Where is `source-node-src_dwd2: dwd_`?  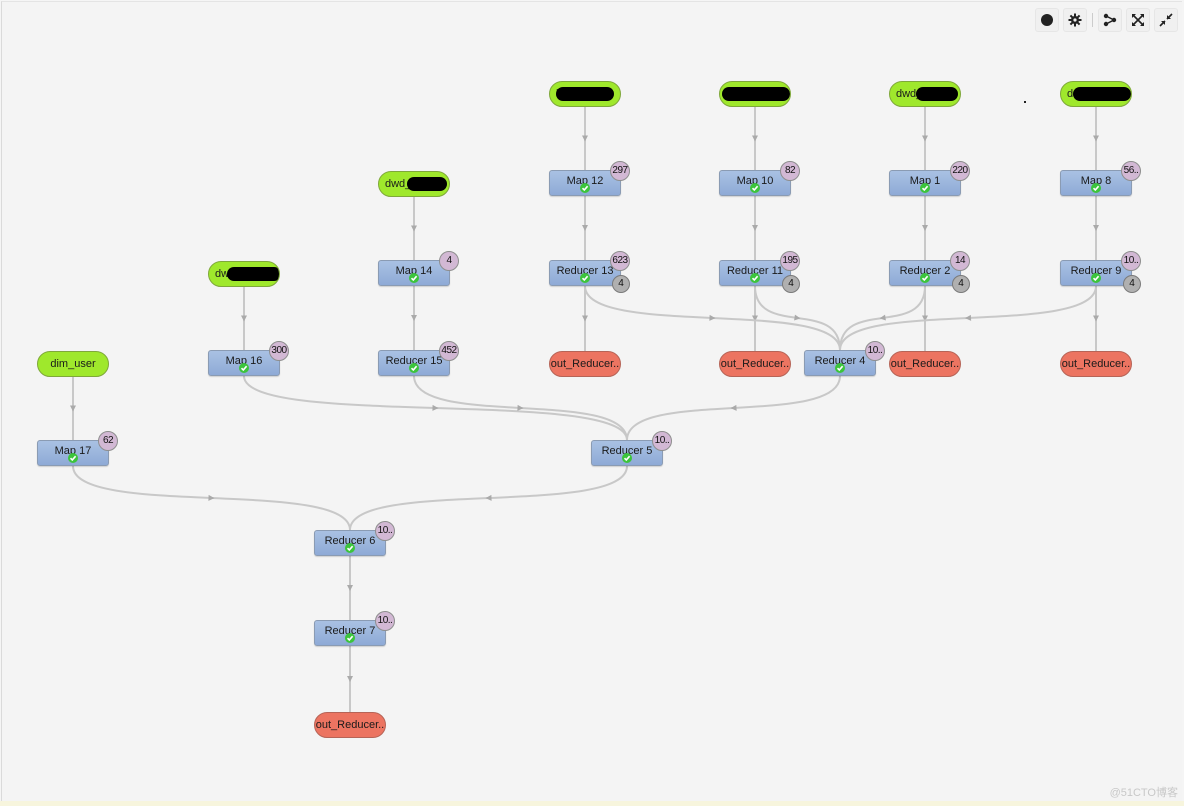
source-node-src_dwd2: dwd_ is located at coordinates (414, 184).